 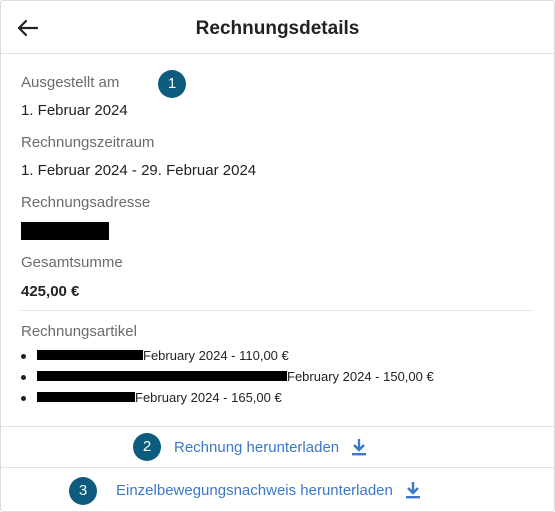 I want to click on address-label: Rechnungsadresse, so click(x=86, y=202).